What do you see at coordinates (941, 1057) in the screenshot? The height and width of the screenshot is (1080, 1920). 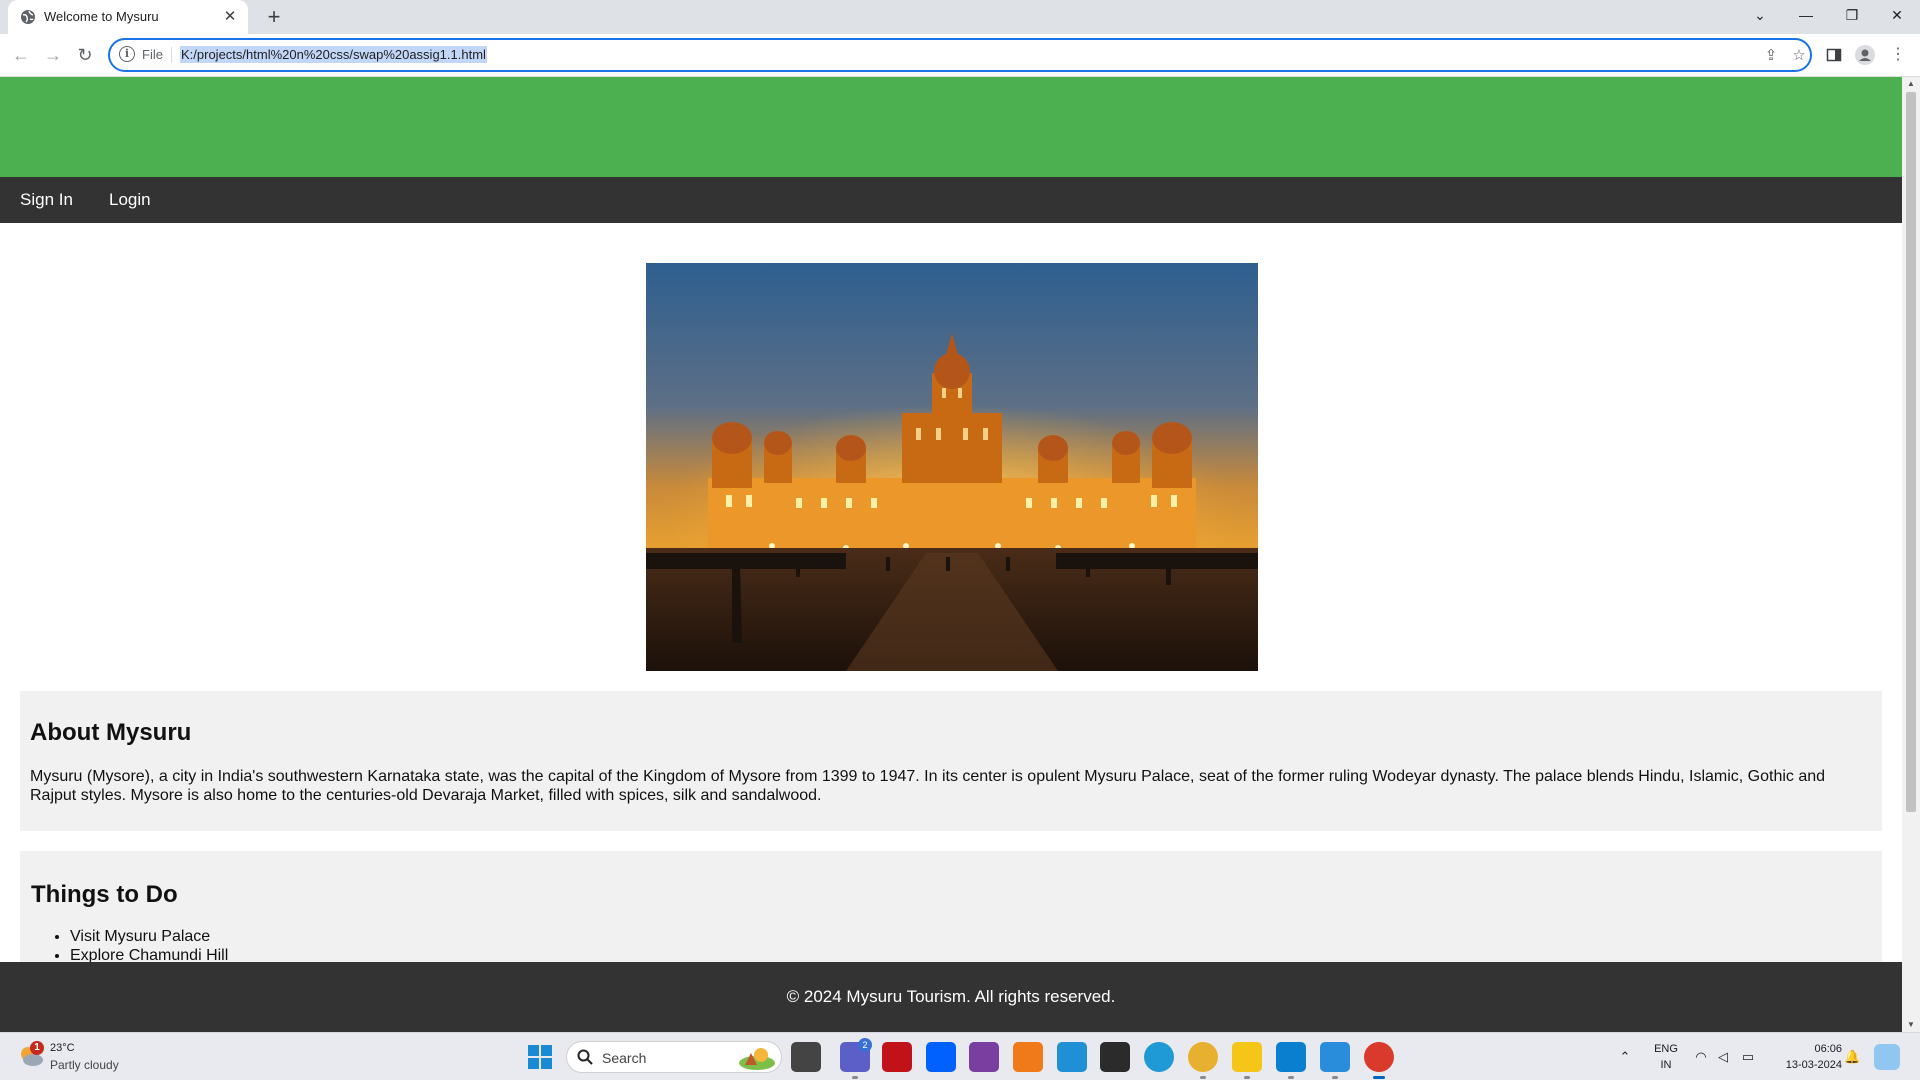 I see `dropbox-icon` at bounding box center [941, 1057].